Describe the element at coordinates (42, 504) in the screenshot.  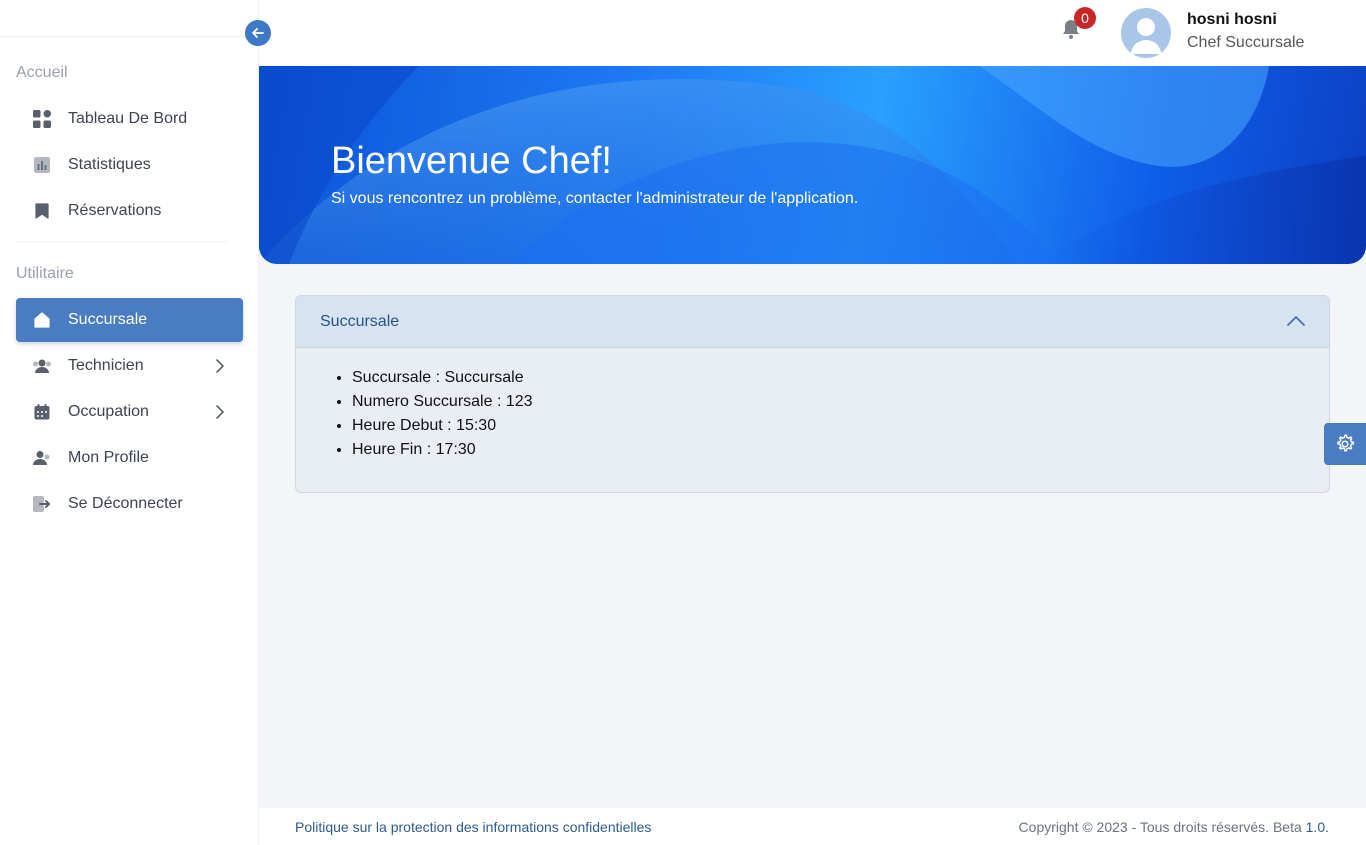
I see `logout-icon` at that location.